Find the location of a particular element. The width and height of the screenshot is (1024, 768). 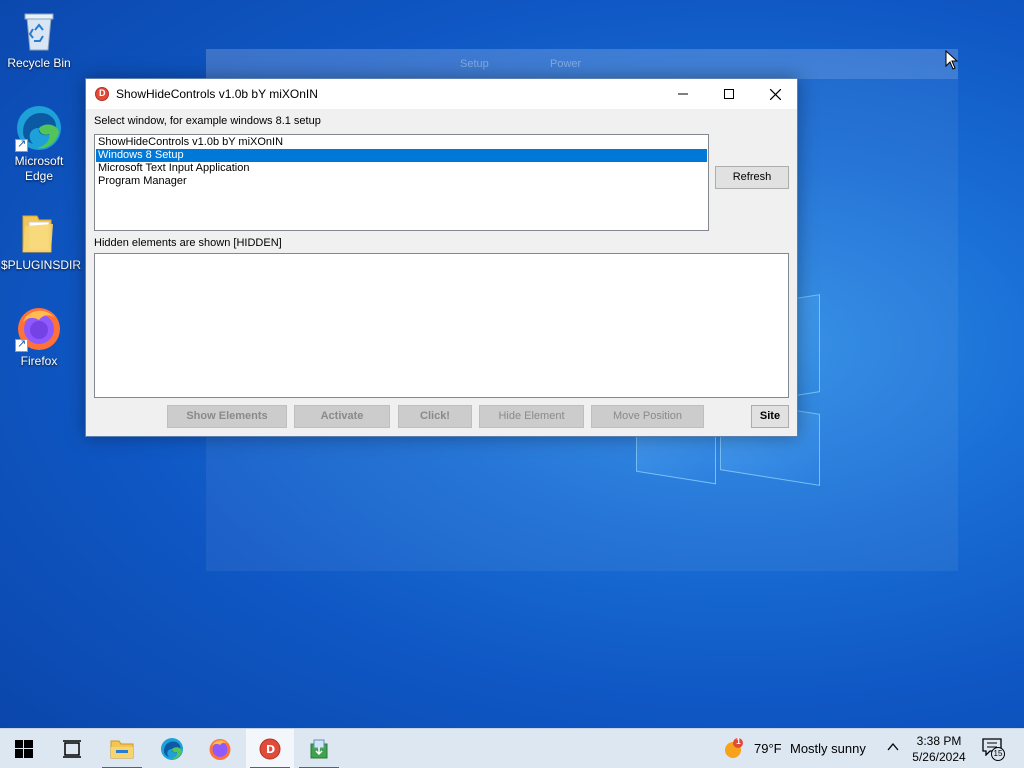

desktop-icon-label: Recycle Bin is located at coordinates (39, 63).